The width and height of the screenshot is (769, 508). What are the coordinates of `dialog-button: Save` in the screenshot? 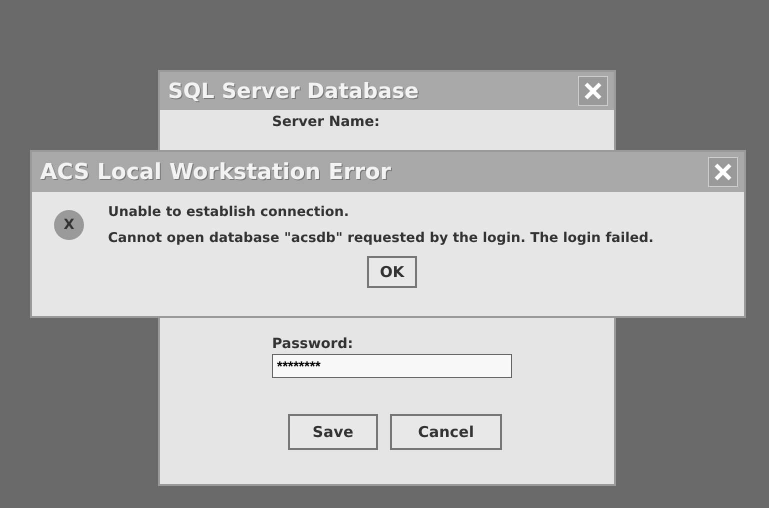 It's located at (333, 432).